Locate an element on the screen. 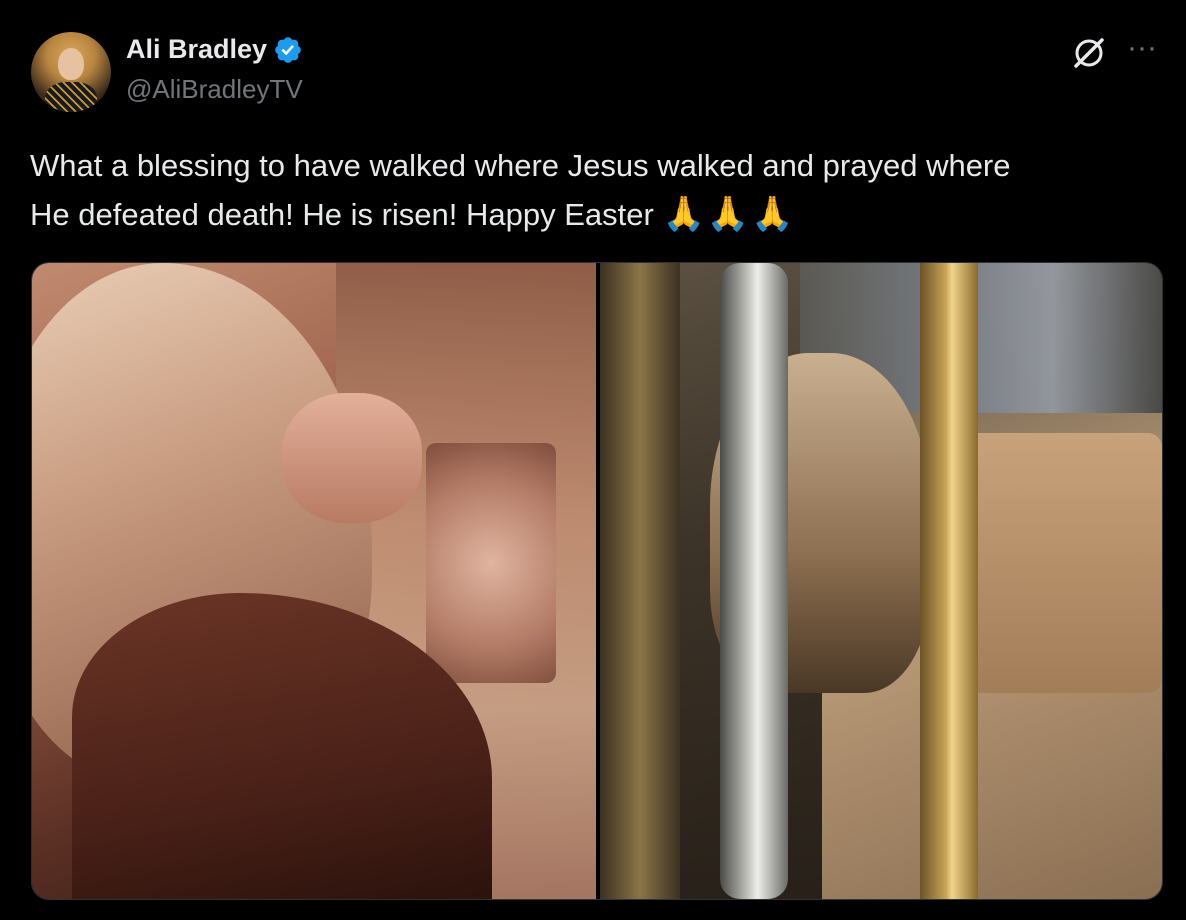 The width and height of the screenshot is (1186, 920). photo2-silver-candlestick is located at coordinates (754, 581).